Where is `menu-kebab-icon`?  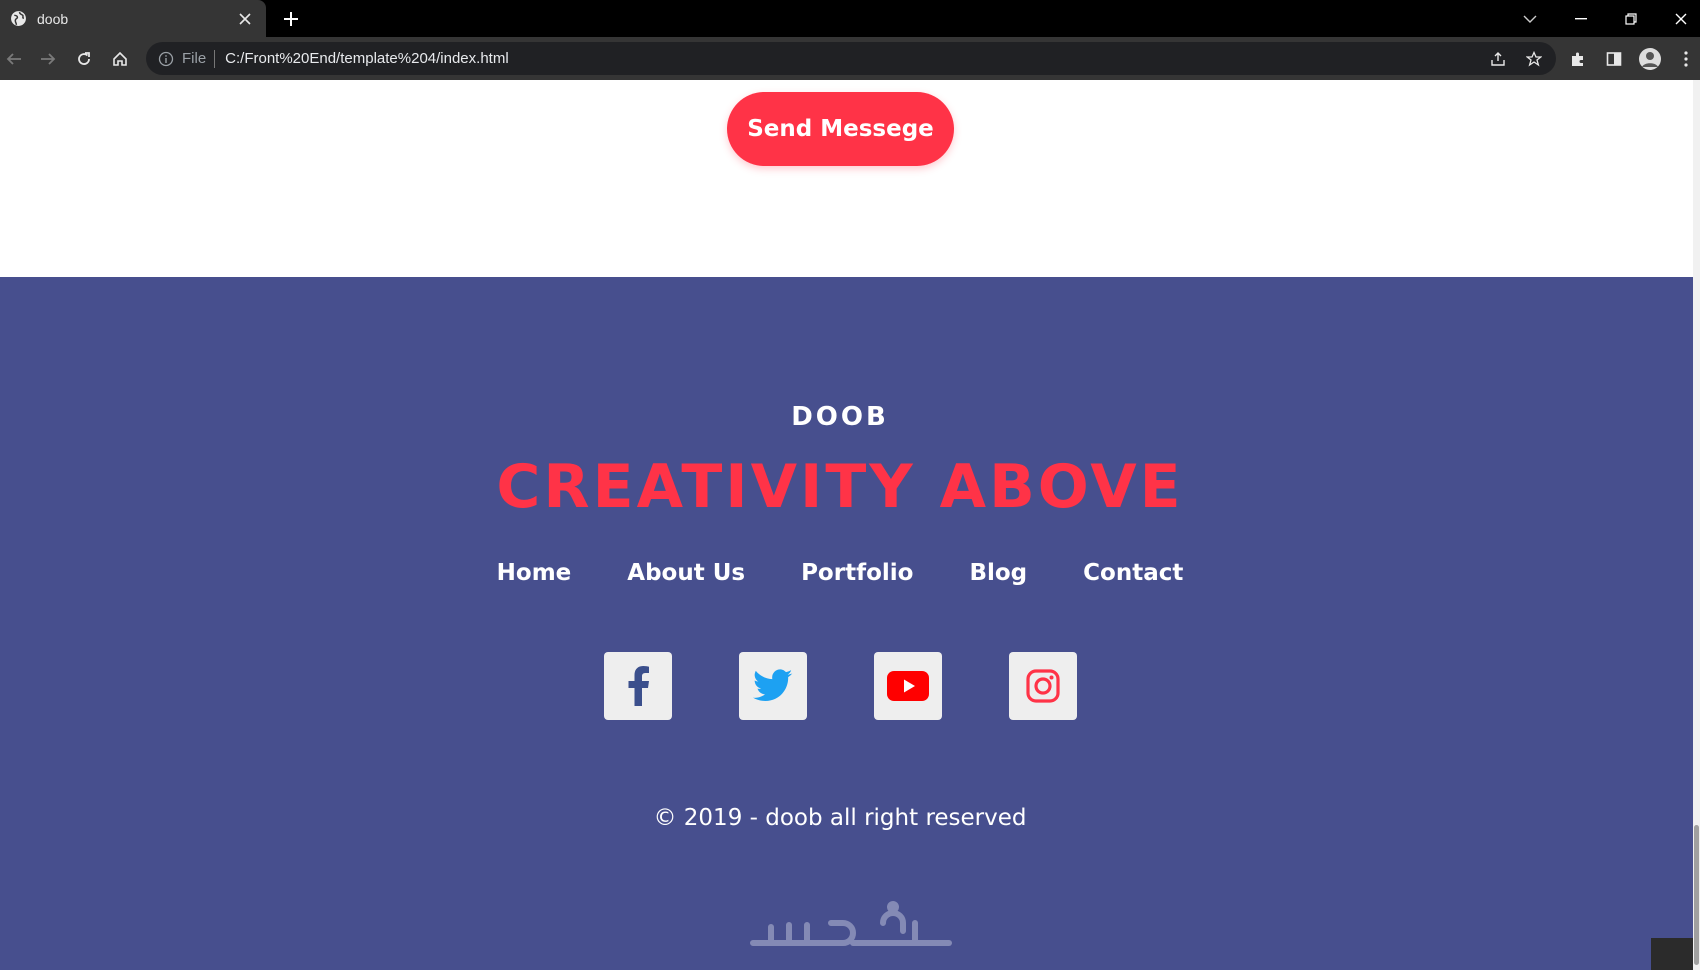 menu-kebab-icon is located at coordinates (1686, 59).